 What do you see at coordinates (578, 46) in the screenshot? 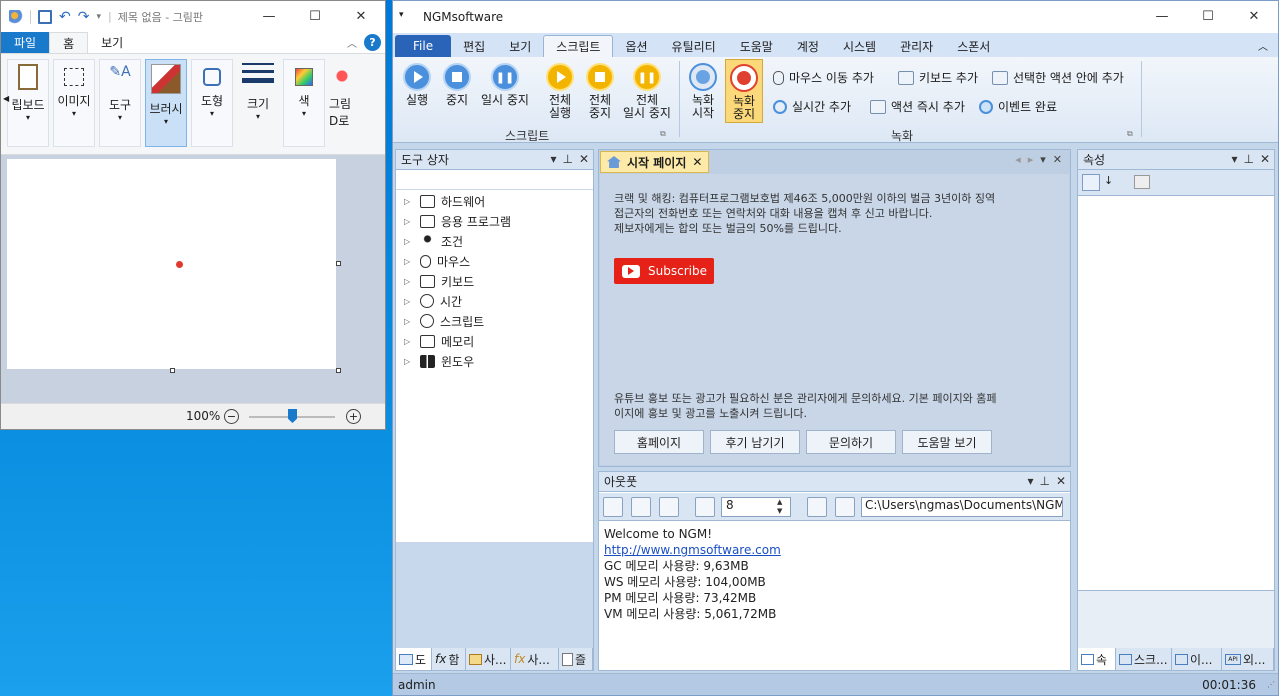
I see `menu-script: 스크립트` at bounding box center [578, 46].